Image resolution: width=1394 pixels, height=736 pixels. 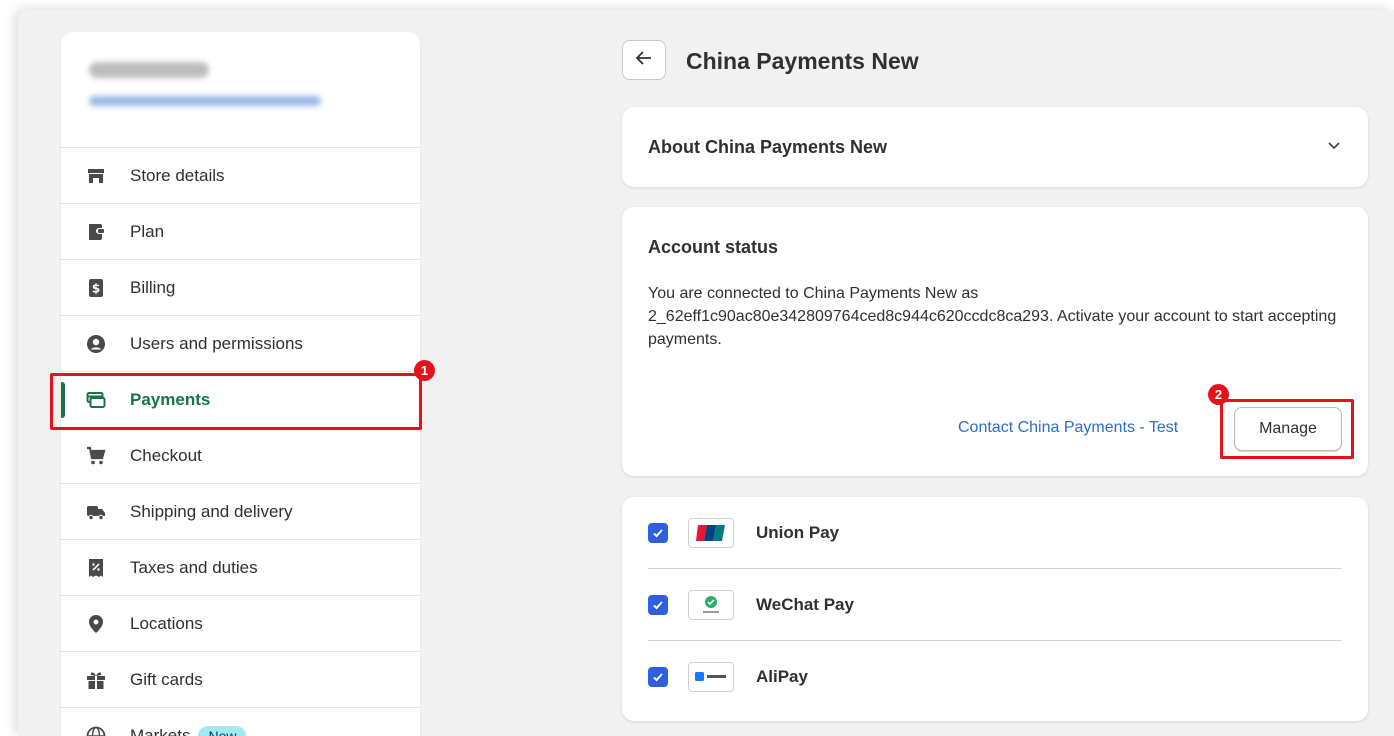 I want to click on sidebar-item-taxes: Taxes and duties, so click(x=240, y=568).